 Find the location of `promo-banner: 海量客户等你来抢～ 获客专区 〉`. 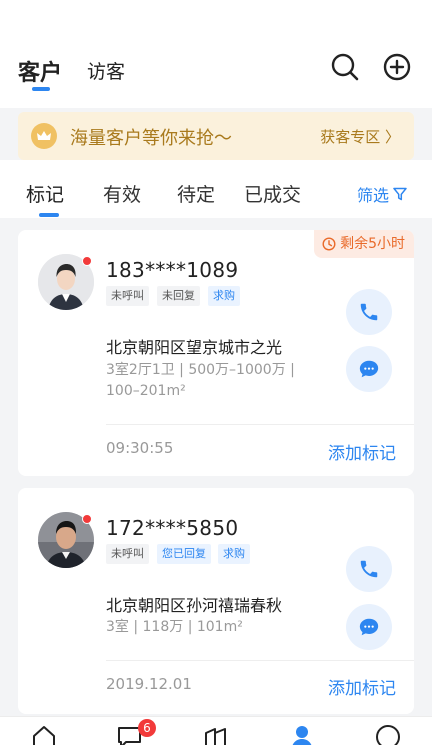

promo-banner: 海量客户等你来抢～ 获客专区 〉 is located at coordinates (216, 136).